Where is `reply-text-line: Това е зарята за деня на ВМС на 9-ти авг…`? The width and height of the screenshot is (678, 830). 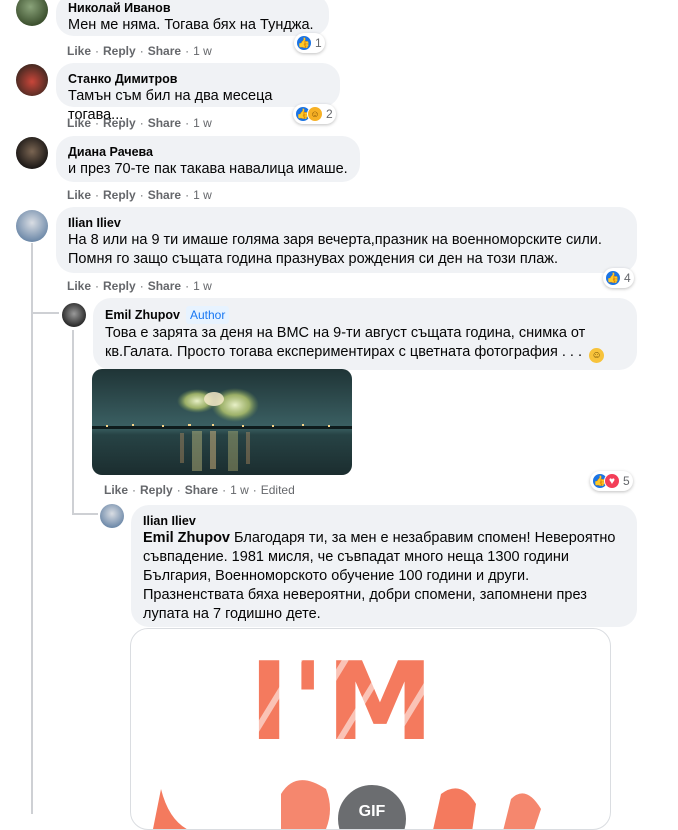
reply-text-line: Това е зарята за деня на ВМС на 9-ти авг… is located at coordinates (345, 333).